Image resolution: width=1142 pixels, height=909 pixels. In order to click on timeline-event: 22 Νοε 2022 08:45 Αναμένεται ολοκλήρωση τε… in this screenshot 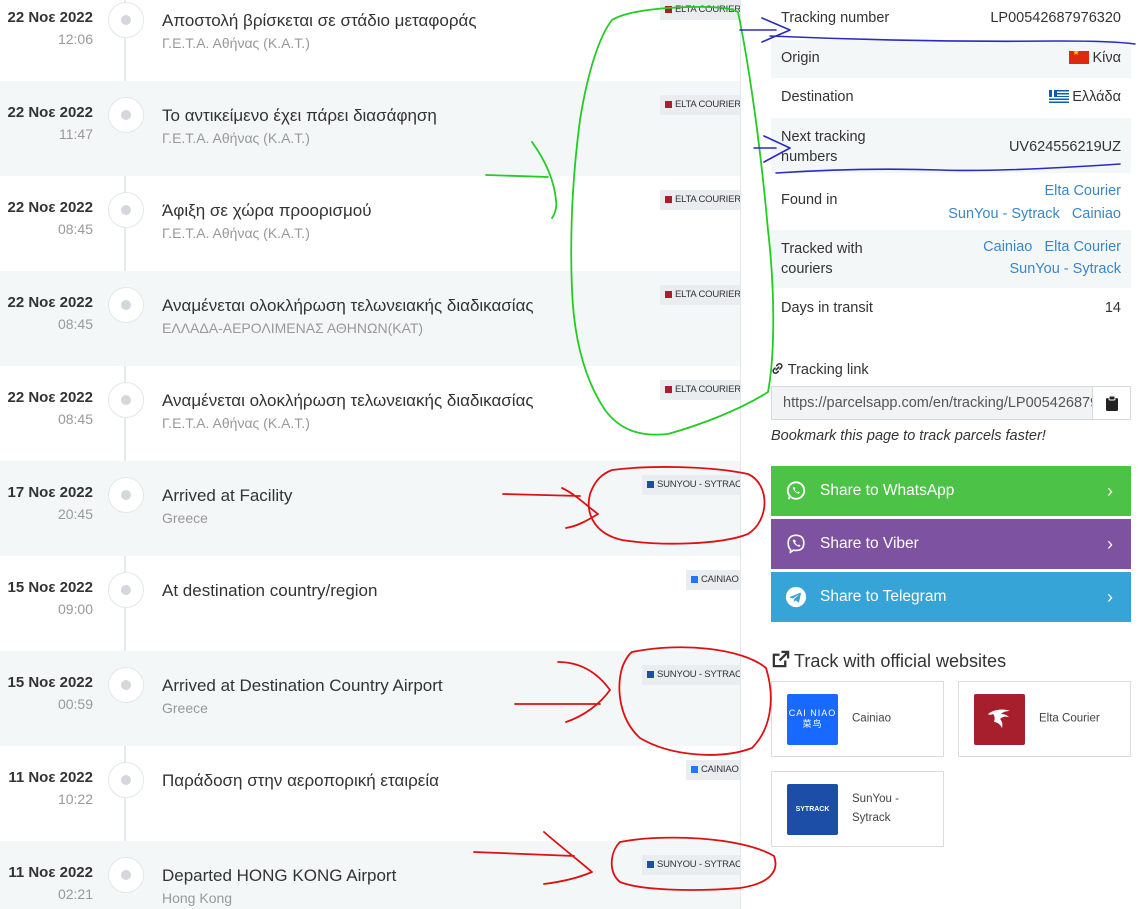, I will do `click(370, 413)`.